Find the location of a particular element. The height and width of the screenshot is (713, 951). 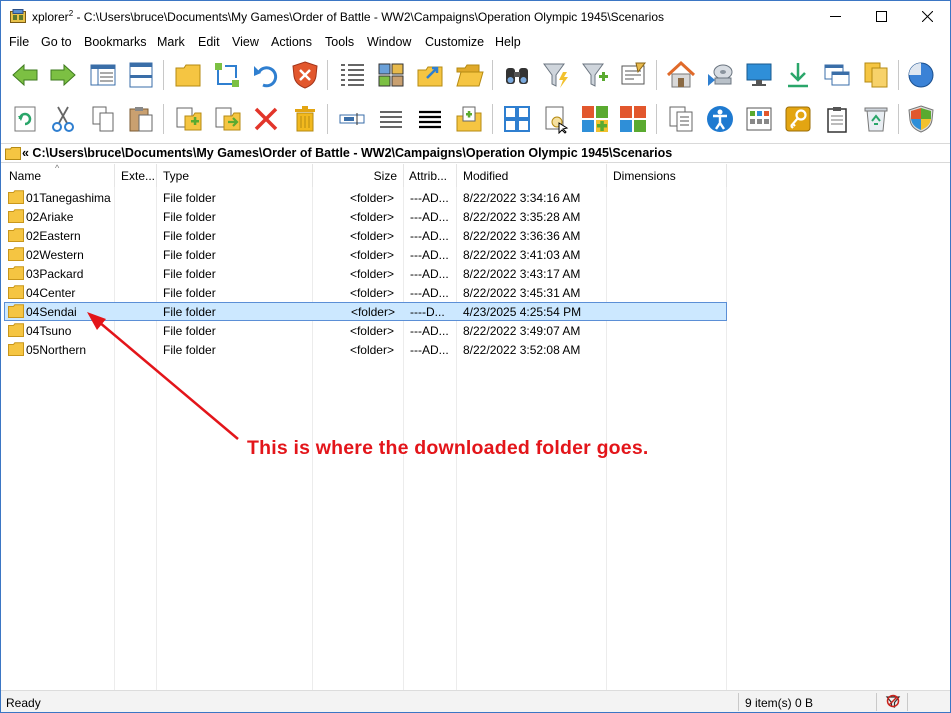

protect-button is located at coordinates (305, 75).